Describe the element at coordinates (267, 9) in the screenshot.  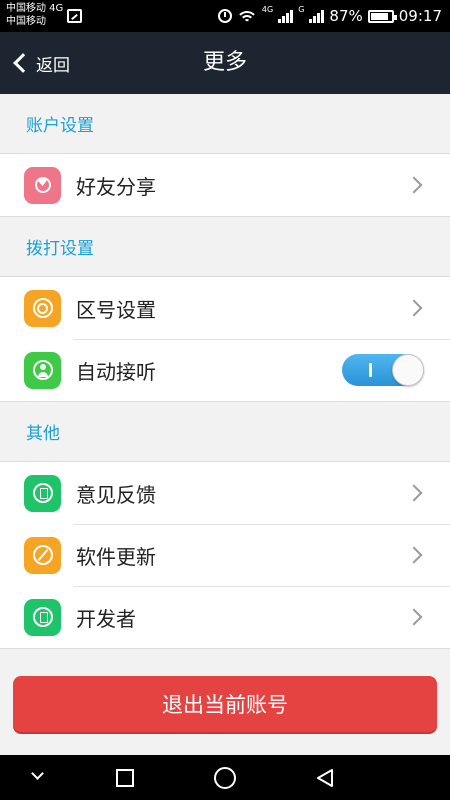
I see `network-type-label-1: 4G` at that location.